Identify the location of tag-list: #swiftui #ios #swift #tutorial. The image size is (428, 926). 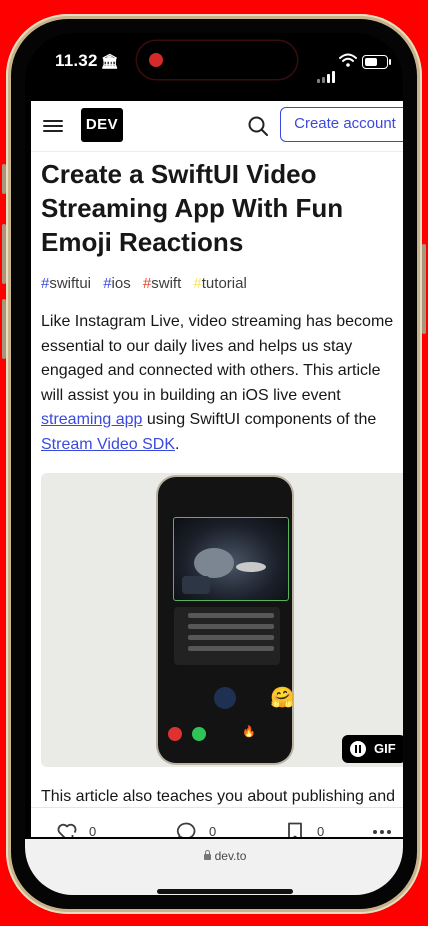
(148, 283).